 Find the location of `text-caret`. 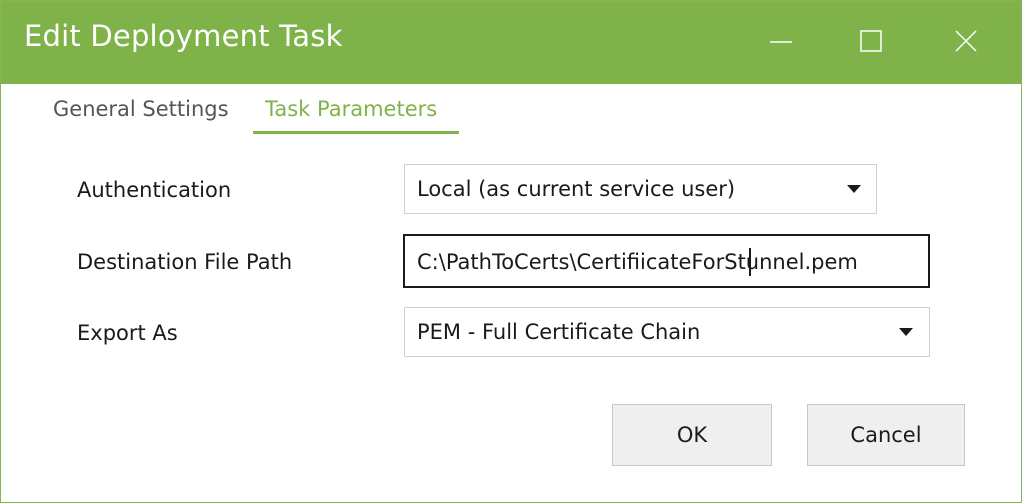

text-caret is located at coordinates (750, 262).